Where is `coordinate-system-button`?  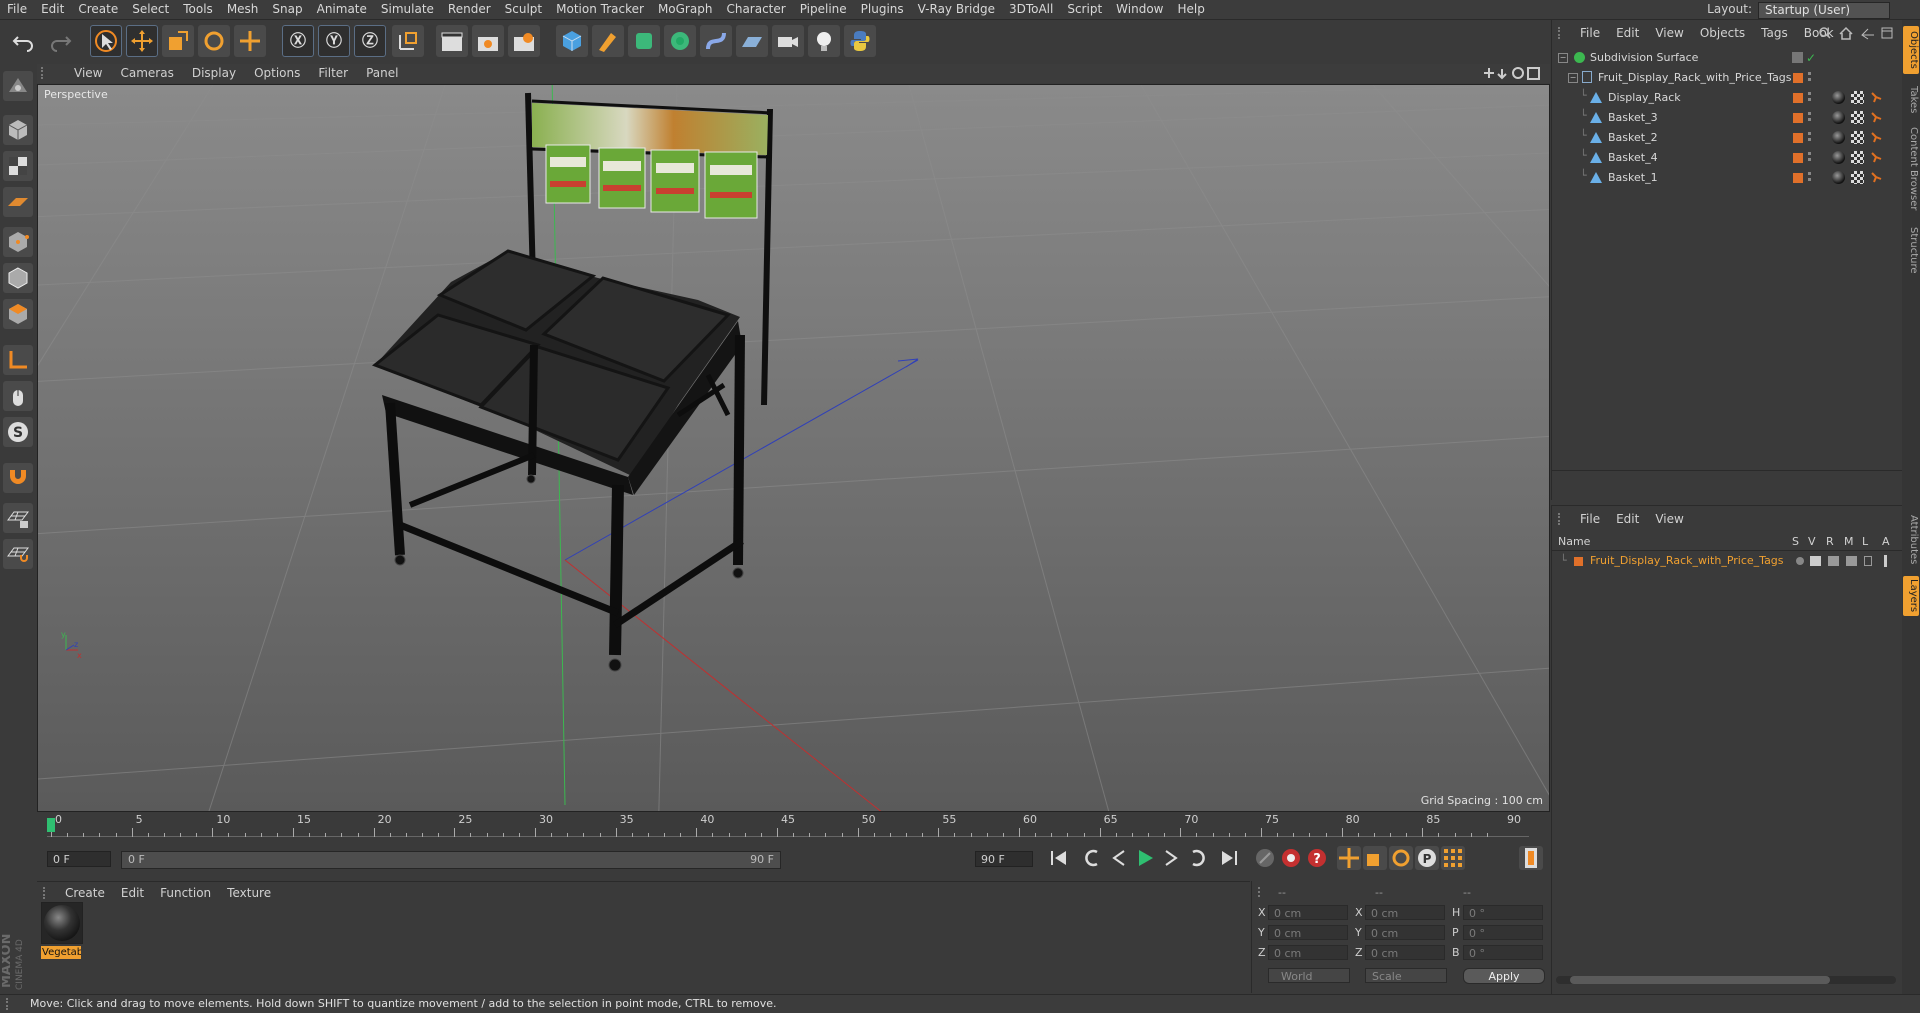
coordinate-system-button is located at coordinates (408, 41).